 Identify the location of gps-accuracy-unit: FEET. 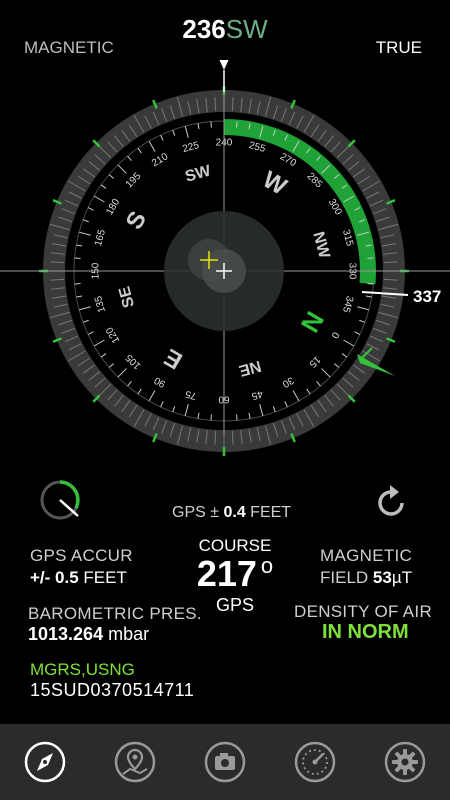
(105, 577).